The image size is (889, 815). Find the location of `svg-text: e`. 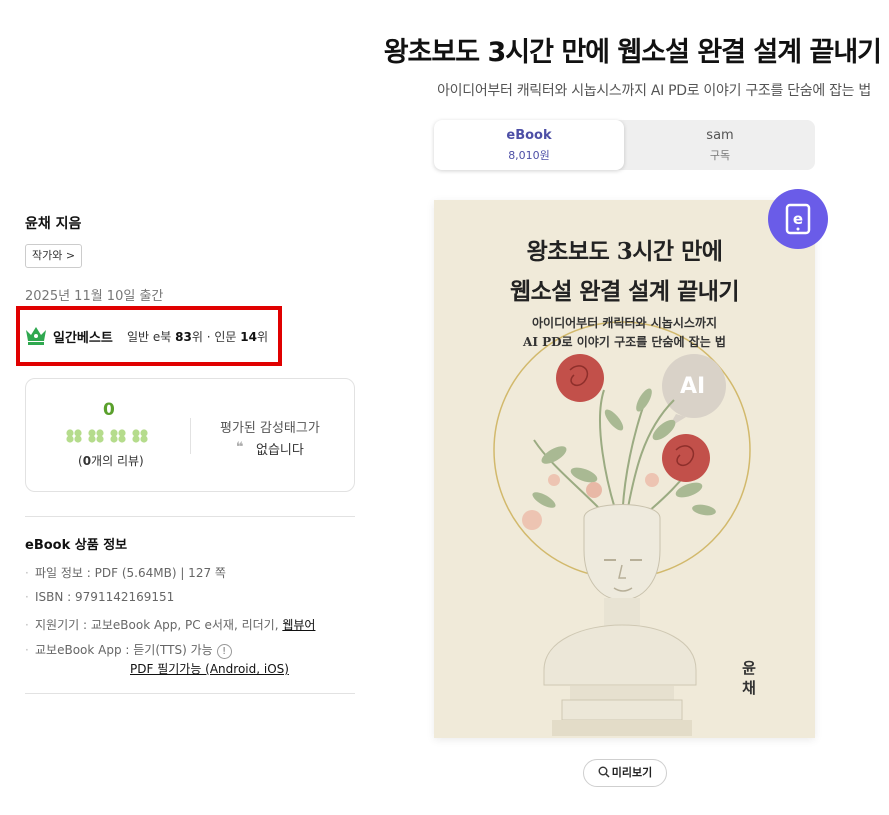

svg-text: e is located at coordinates (798, 219).